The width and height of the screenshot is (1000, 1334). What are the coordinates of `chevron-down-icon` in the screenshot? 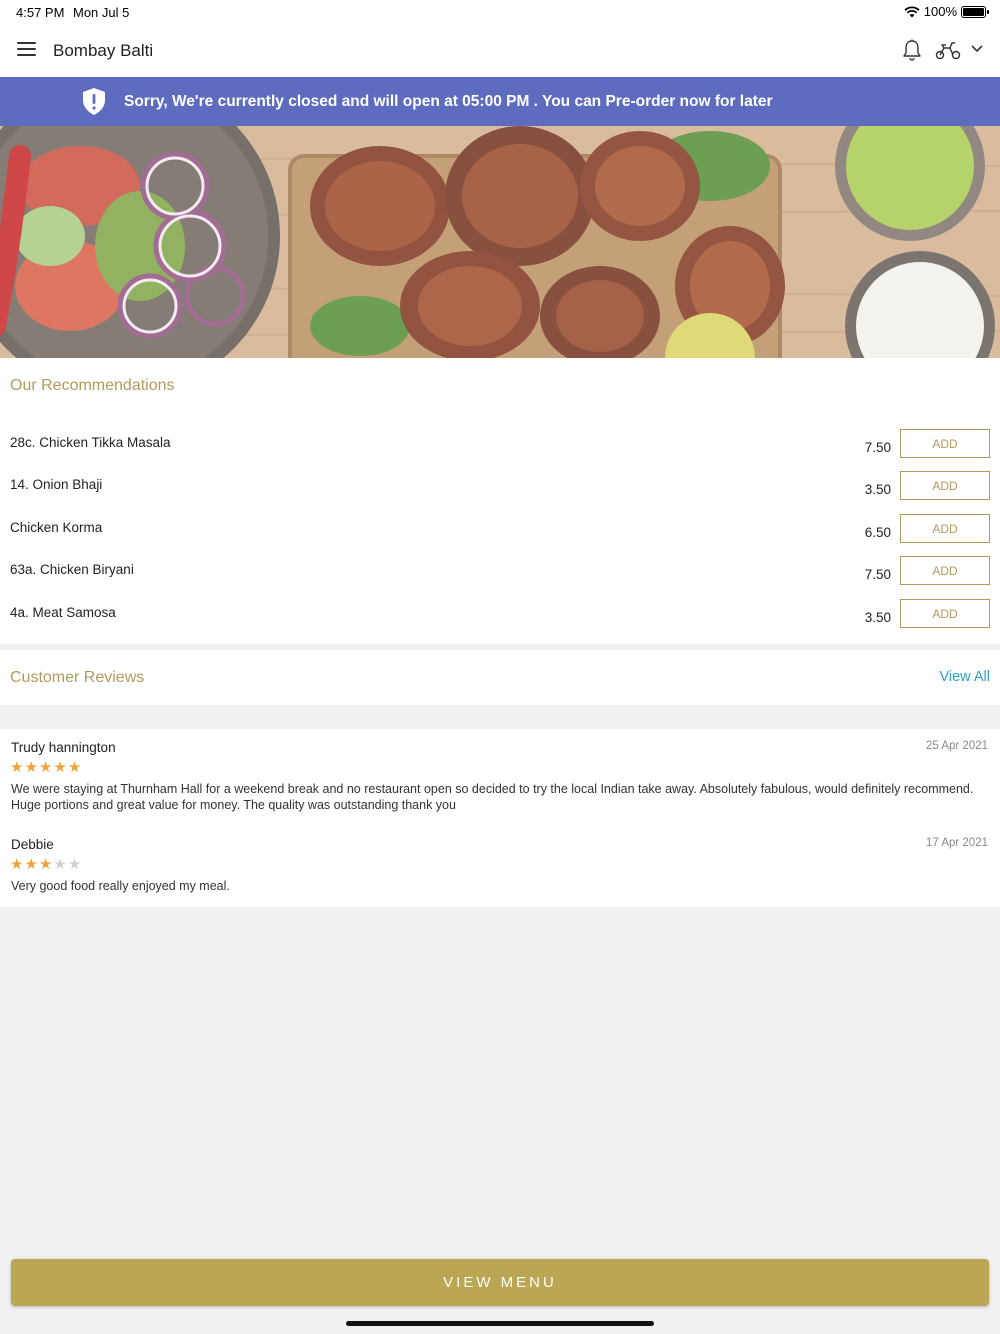 It's located at (977, 49).